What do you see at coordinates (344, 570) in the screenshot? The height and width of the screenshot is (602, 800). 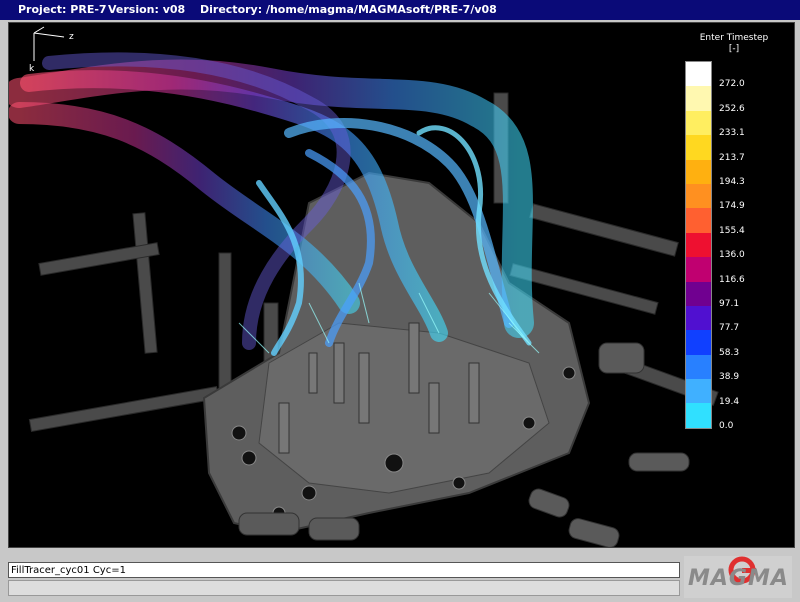 I see `status-message: FillTracer_cyc01 Cyc=1` at bounding box center [344, 570].